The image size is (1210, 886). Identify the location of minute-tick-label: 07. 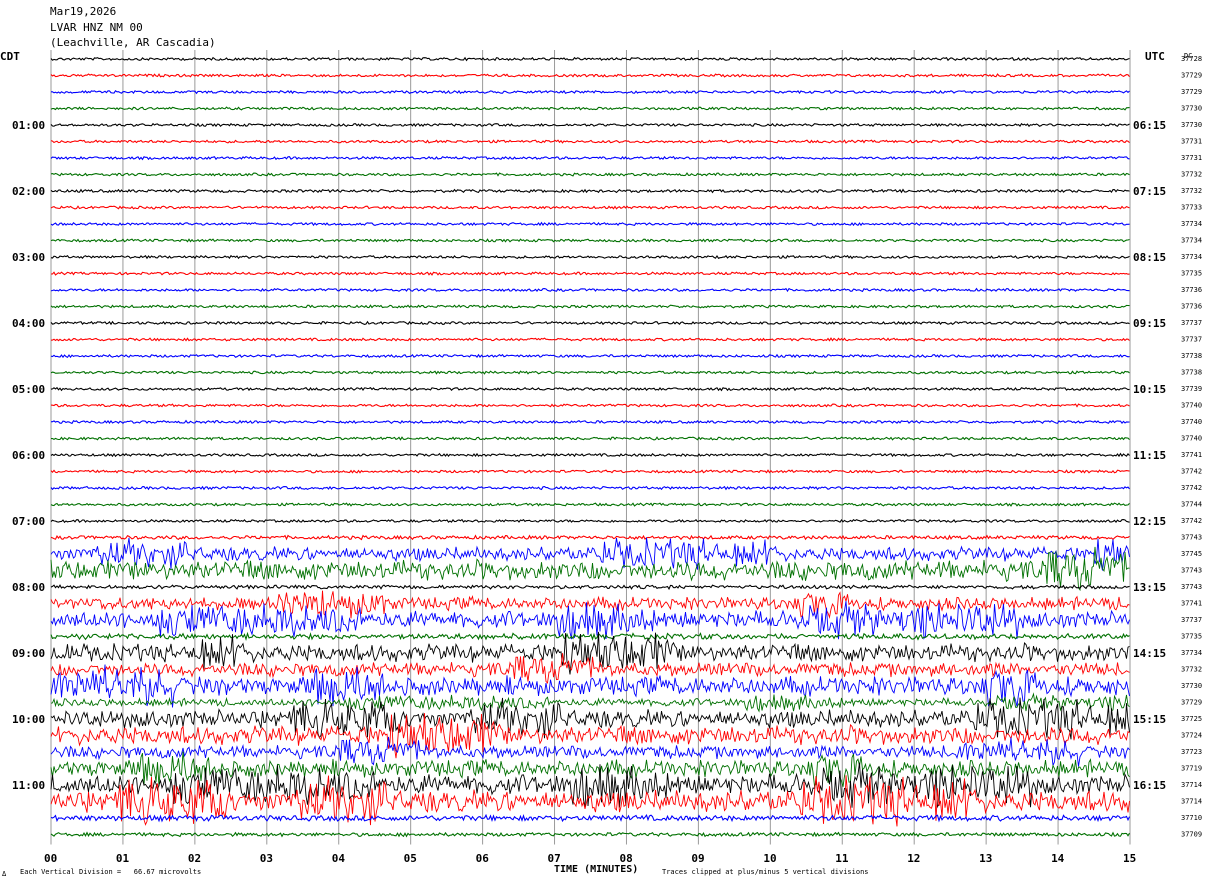
(554, 857).